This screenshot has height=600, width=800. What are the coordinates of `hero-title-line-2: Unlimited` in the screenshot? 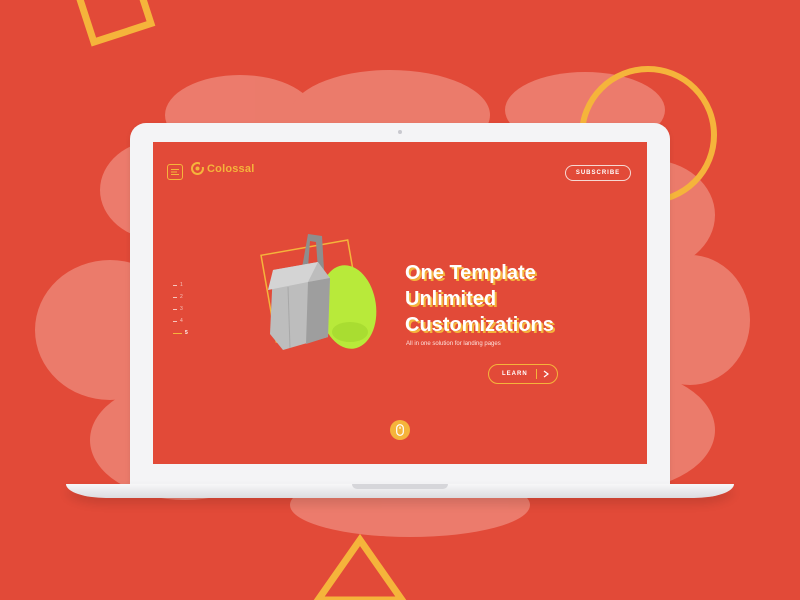 It's located at (451, 299).